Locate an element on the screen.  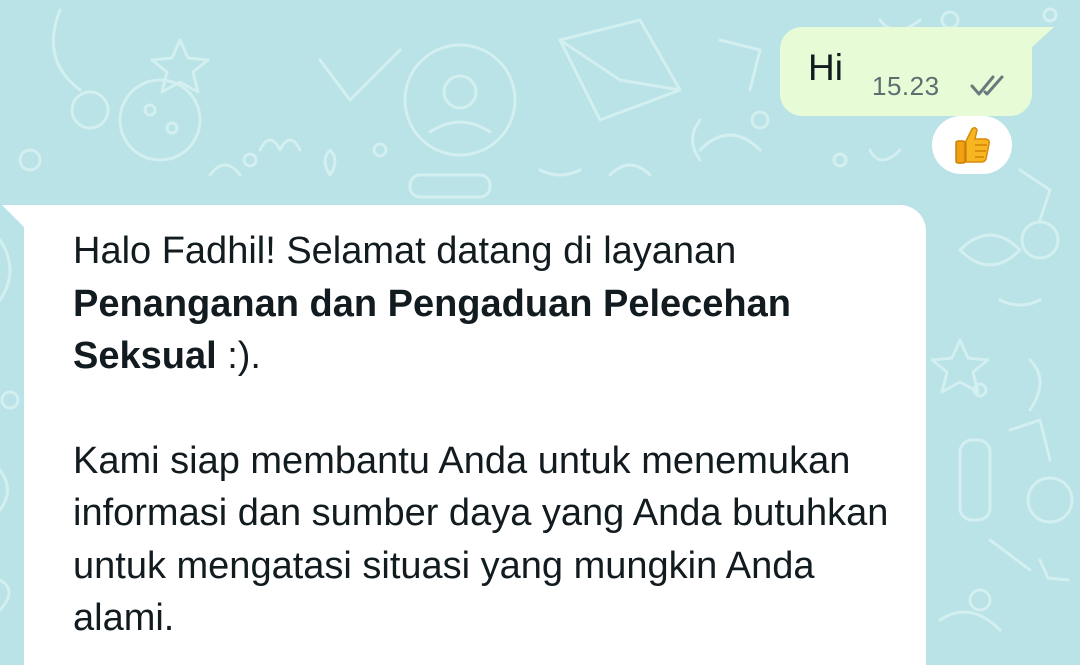
reaction-badge is located at coordinates (972, 145).